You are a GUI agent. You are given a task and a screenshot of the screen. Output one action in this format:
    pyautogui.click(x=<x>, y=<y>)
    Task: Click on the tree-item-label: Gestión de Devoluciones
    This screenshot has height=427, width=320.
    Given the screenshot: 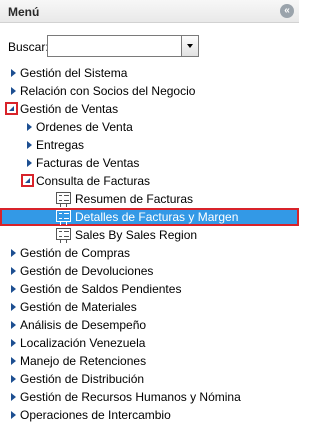 What is the action you would take?
    pyautogui.click(x=87, y=271)
    